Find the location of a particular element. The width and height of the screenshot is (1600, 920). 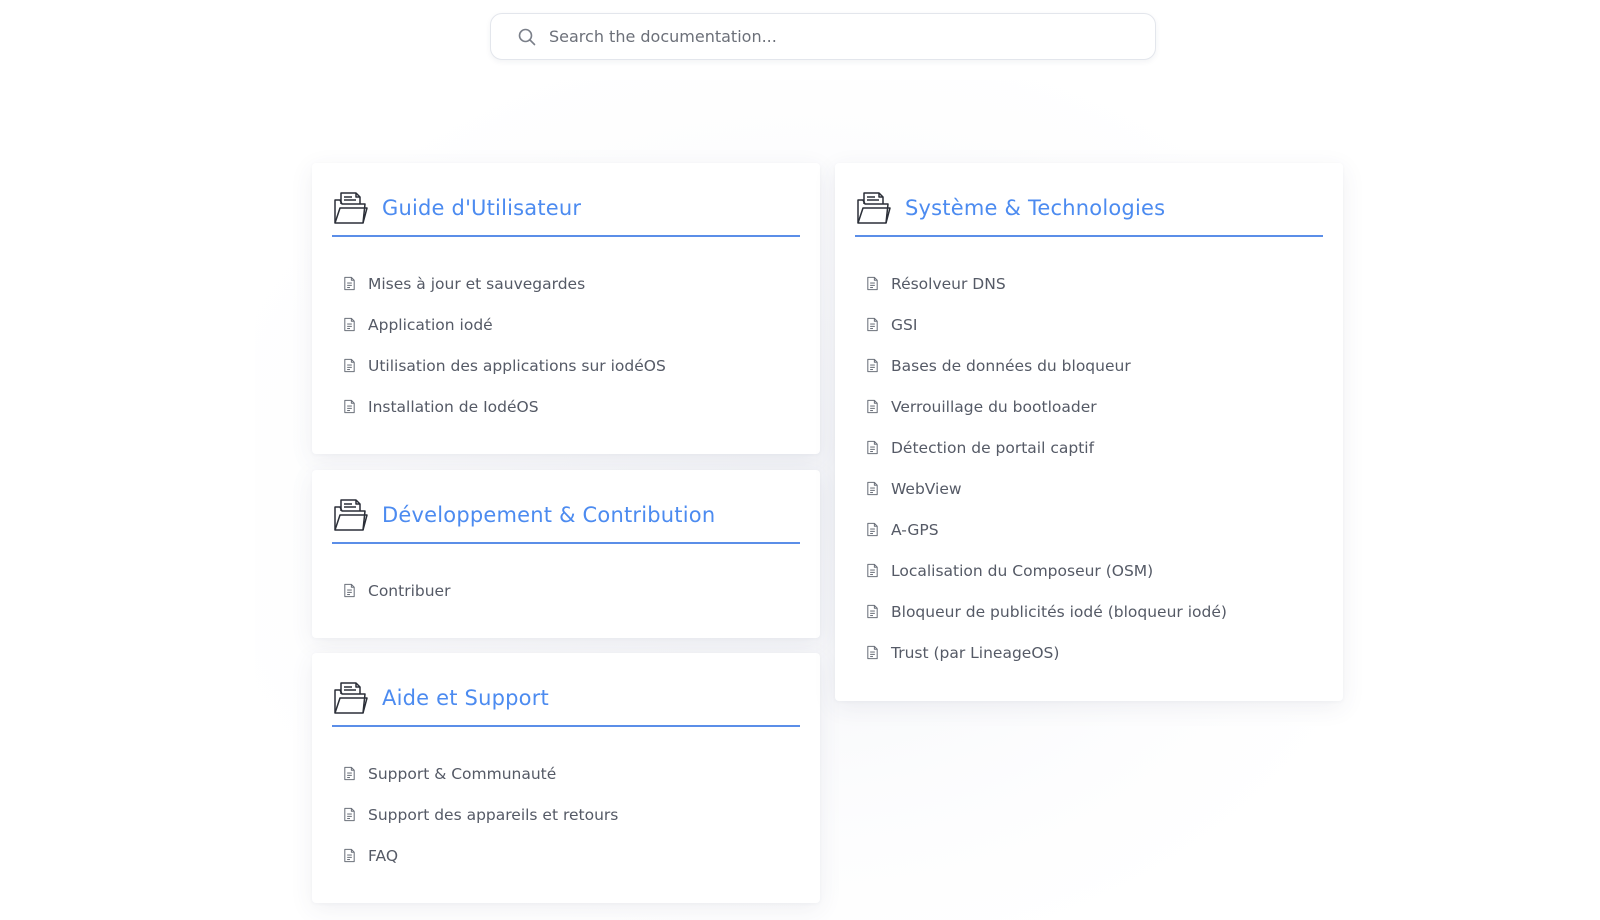

doc-link-item: Bases de données du bloqueur is located at coordinates (1089, 365).